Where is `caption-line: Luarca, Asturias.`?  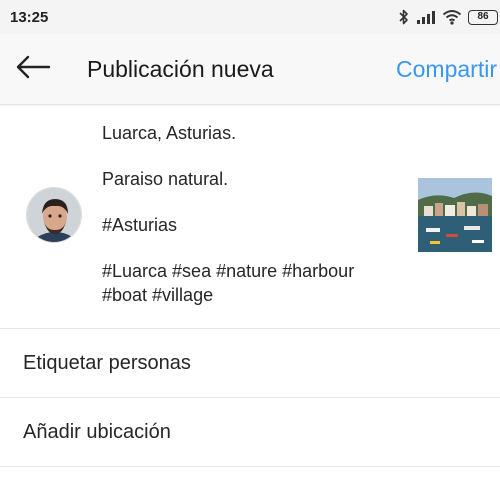 caption-line: Luarca, Asturias. is located at coordinates (169, 133).